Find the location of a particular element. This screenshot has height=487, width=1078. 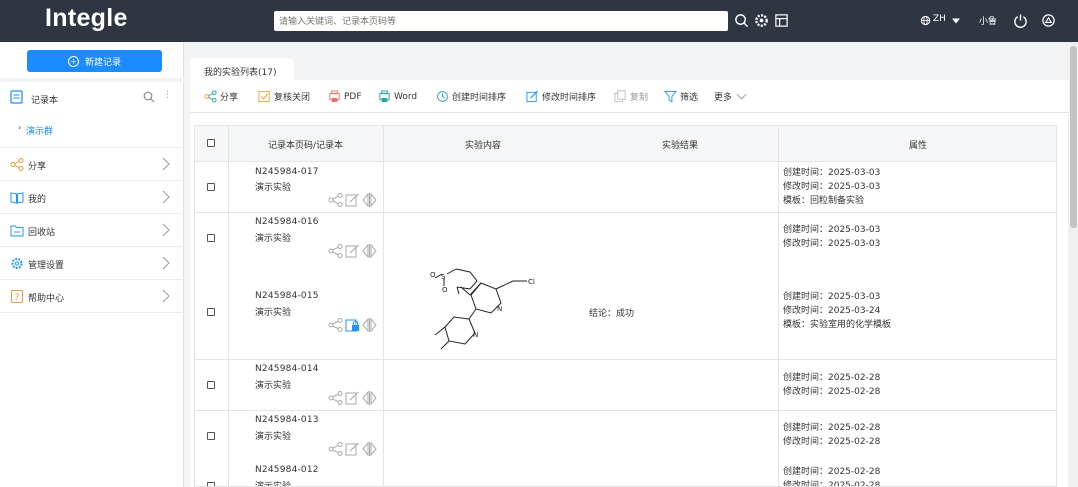

sidebar-divider is located at coordinates (92, 80).